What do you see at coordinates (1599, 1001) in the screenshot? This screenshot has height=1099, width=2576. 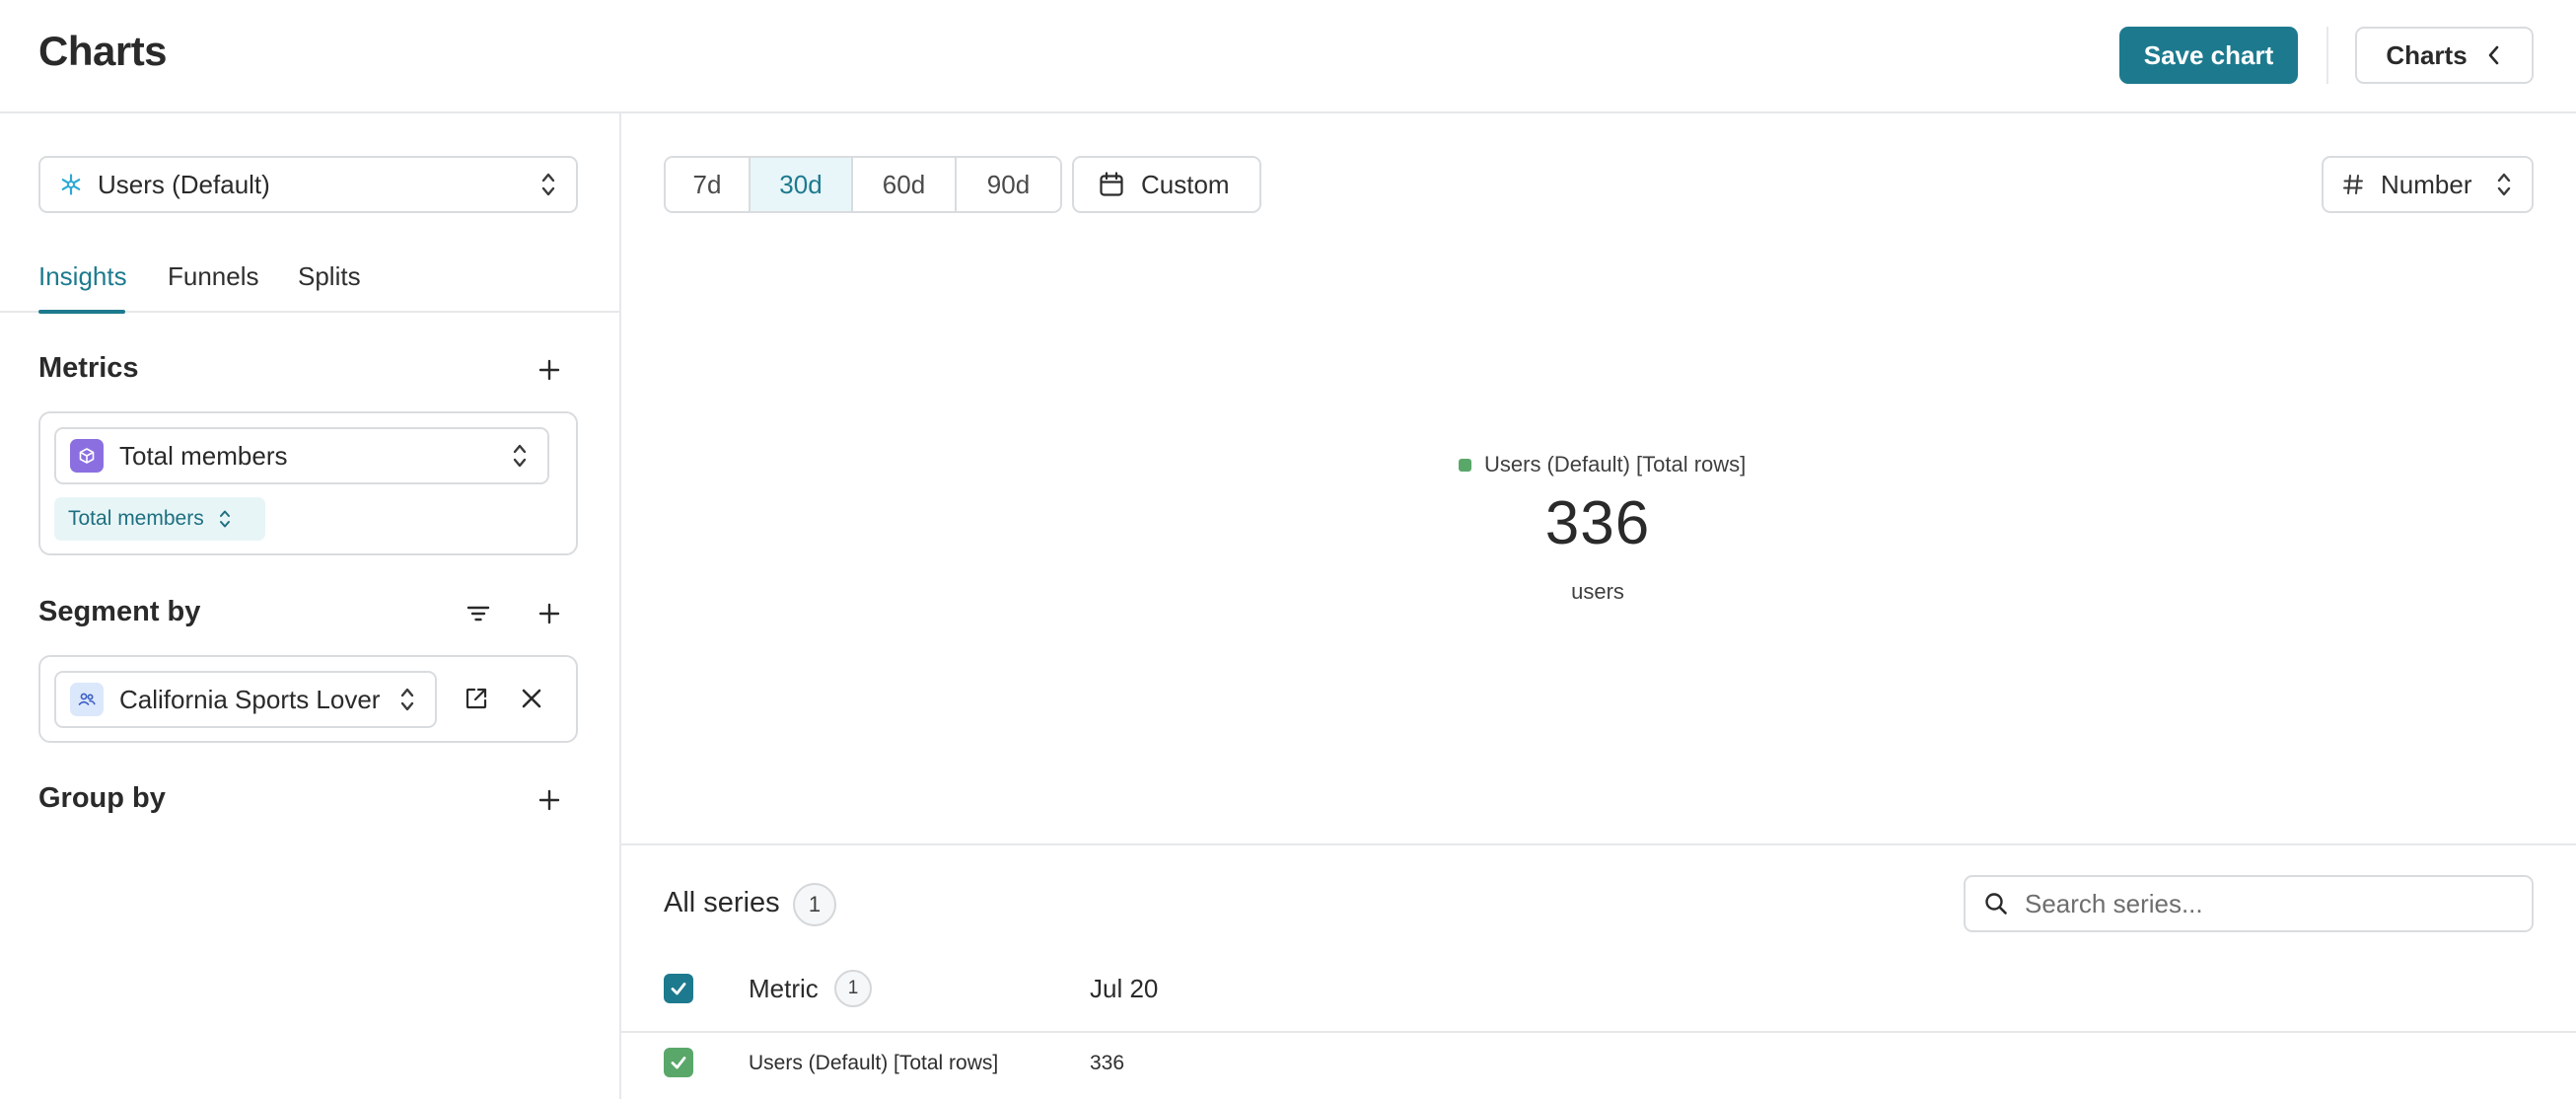 I see `series-table-header: Metric 1 Jul 20` at bounding box center [1599, 1001].